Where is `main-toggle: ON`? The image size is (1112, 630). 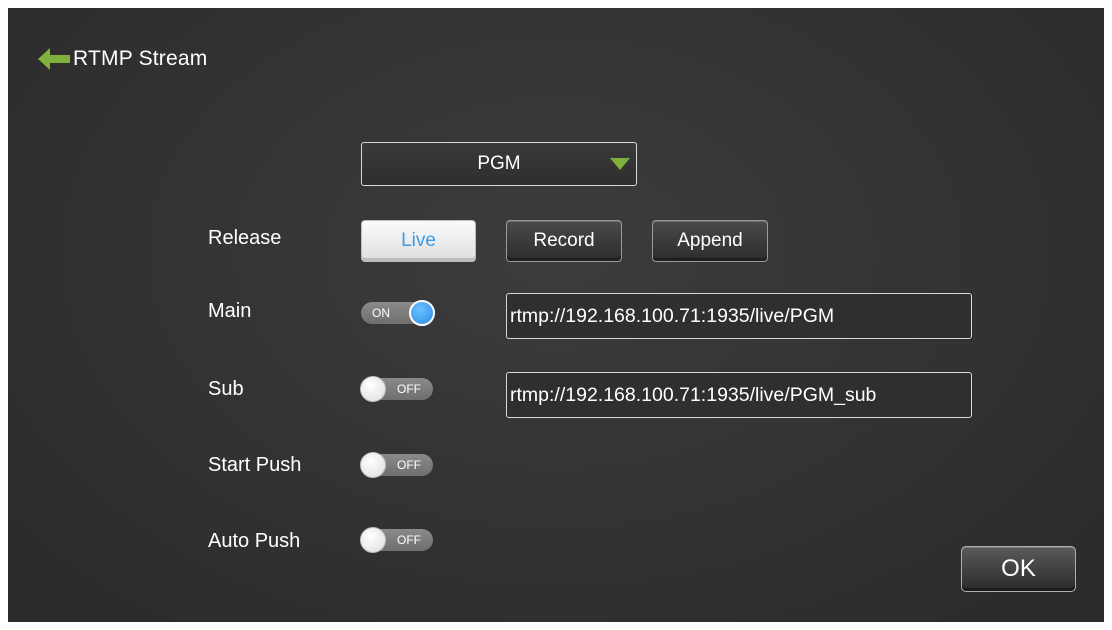 main-toggle: ON is located at coordinates (398, 313).